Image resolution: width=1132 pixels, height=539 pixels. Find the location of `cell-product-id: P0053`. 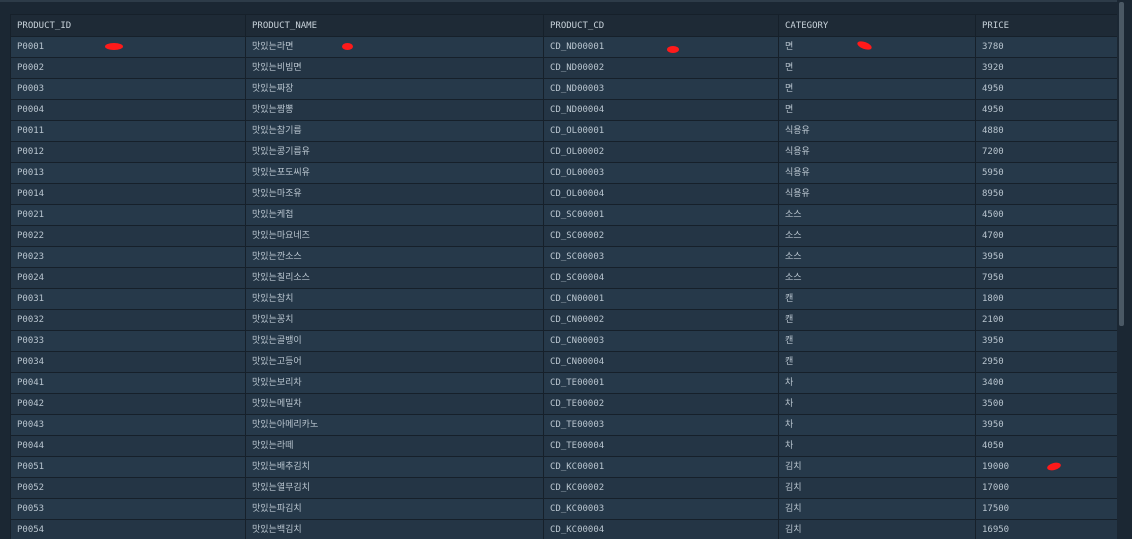

cell-product-id: P0053 is located at coordinates (128, 509).